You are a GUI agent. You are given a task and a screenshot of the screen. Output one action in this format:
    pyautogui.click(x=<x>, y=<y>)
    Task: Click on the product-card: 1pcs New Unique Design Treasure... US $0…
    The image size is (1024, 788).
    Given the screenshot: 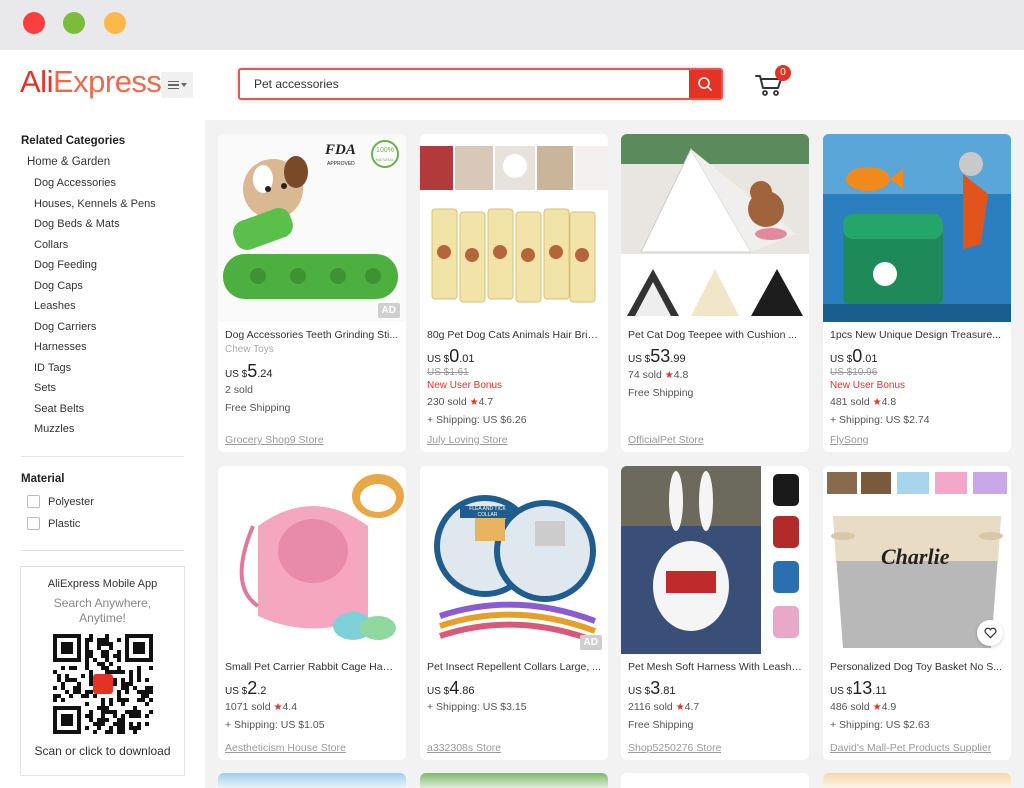 What is the action you would take?
    pyautogui.click(x=917, y=293)
    